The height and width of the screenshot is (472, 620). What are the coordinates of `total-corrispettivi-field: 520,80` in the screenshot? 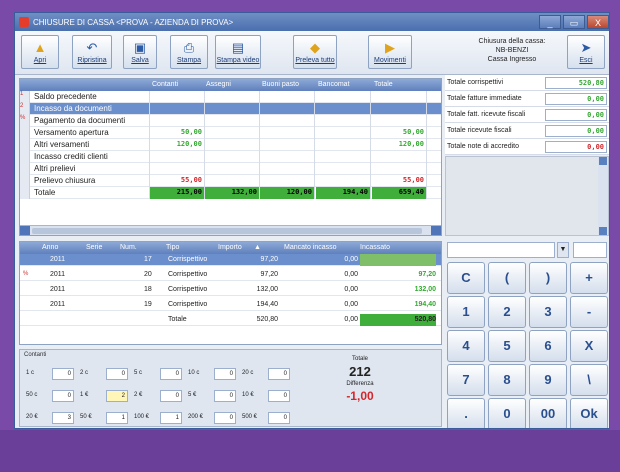 It's located at (576, 83).